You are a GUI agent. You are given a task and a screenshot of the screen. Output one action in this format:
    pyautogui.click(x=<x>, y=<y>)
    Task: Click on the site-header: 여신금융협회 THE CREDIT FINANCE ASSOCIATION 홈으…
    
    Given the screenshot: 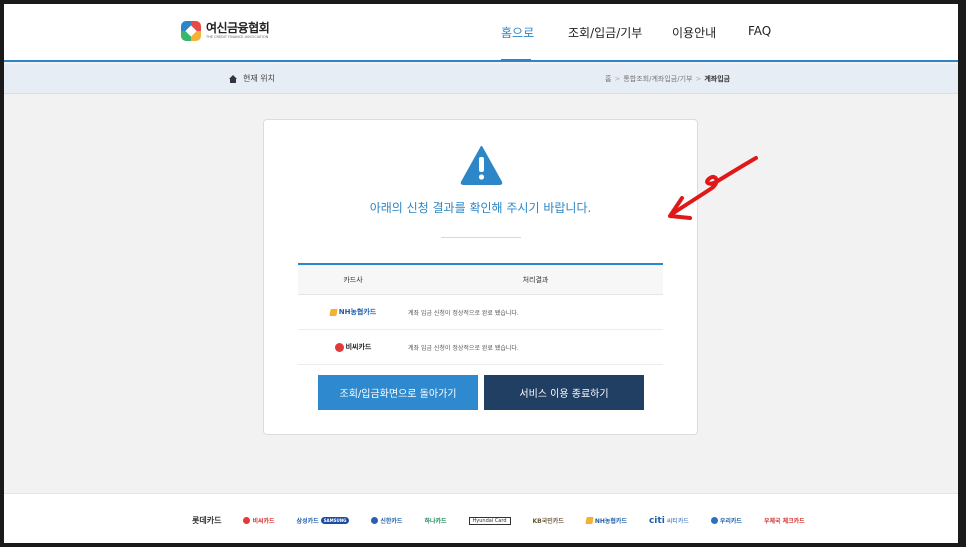 What is the action you would take?
    pyautogui.click(x=481, y=33)
    